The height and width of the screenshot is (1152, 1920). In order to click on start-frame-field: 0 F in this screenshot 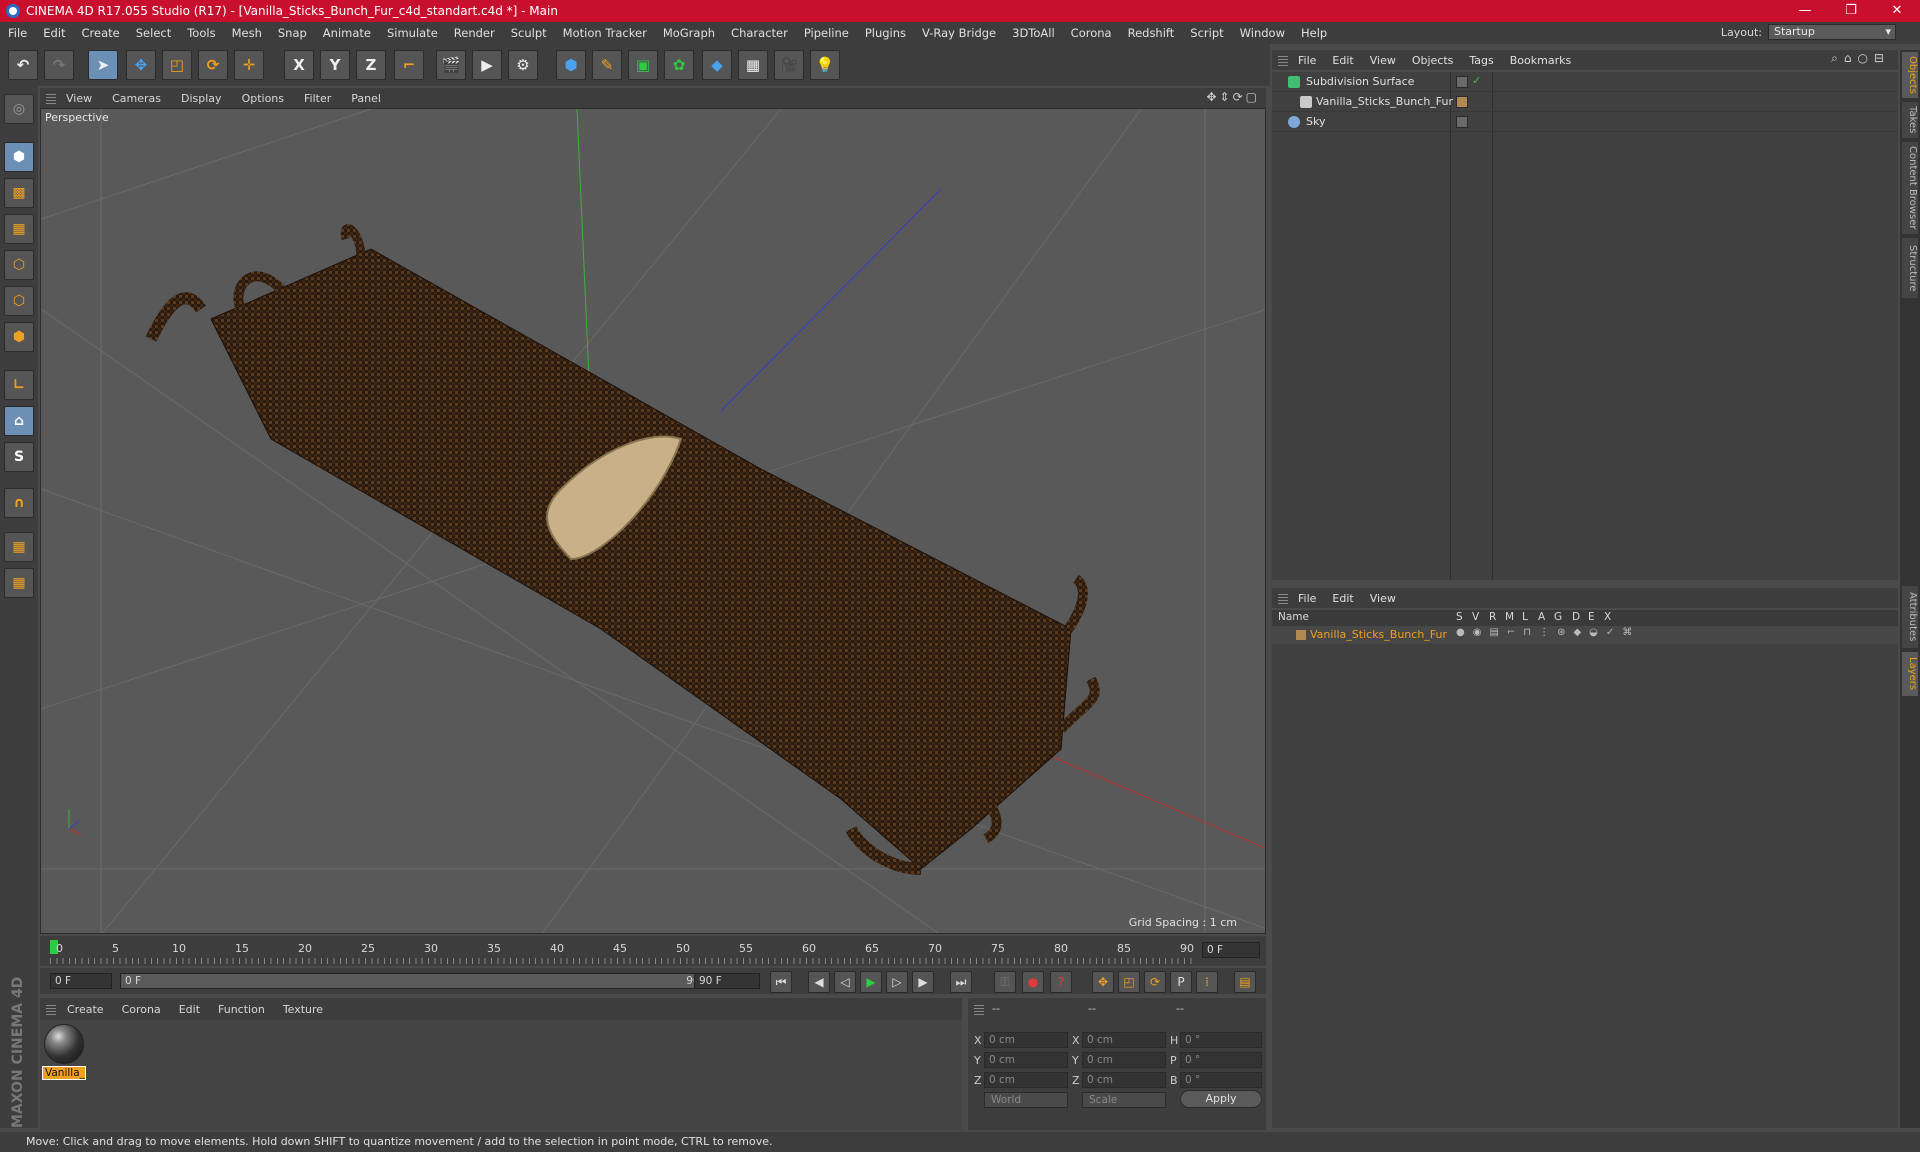, I will do `click(81, 981)`.